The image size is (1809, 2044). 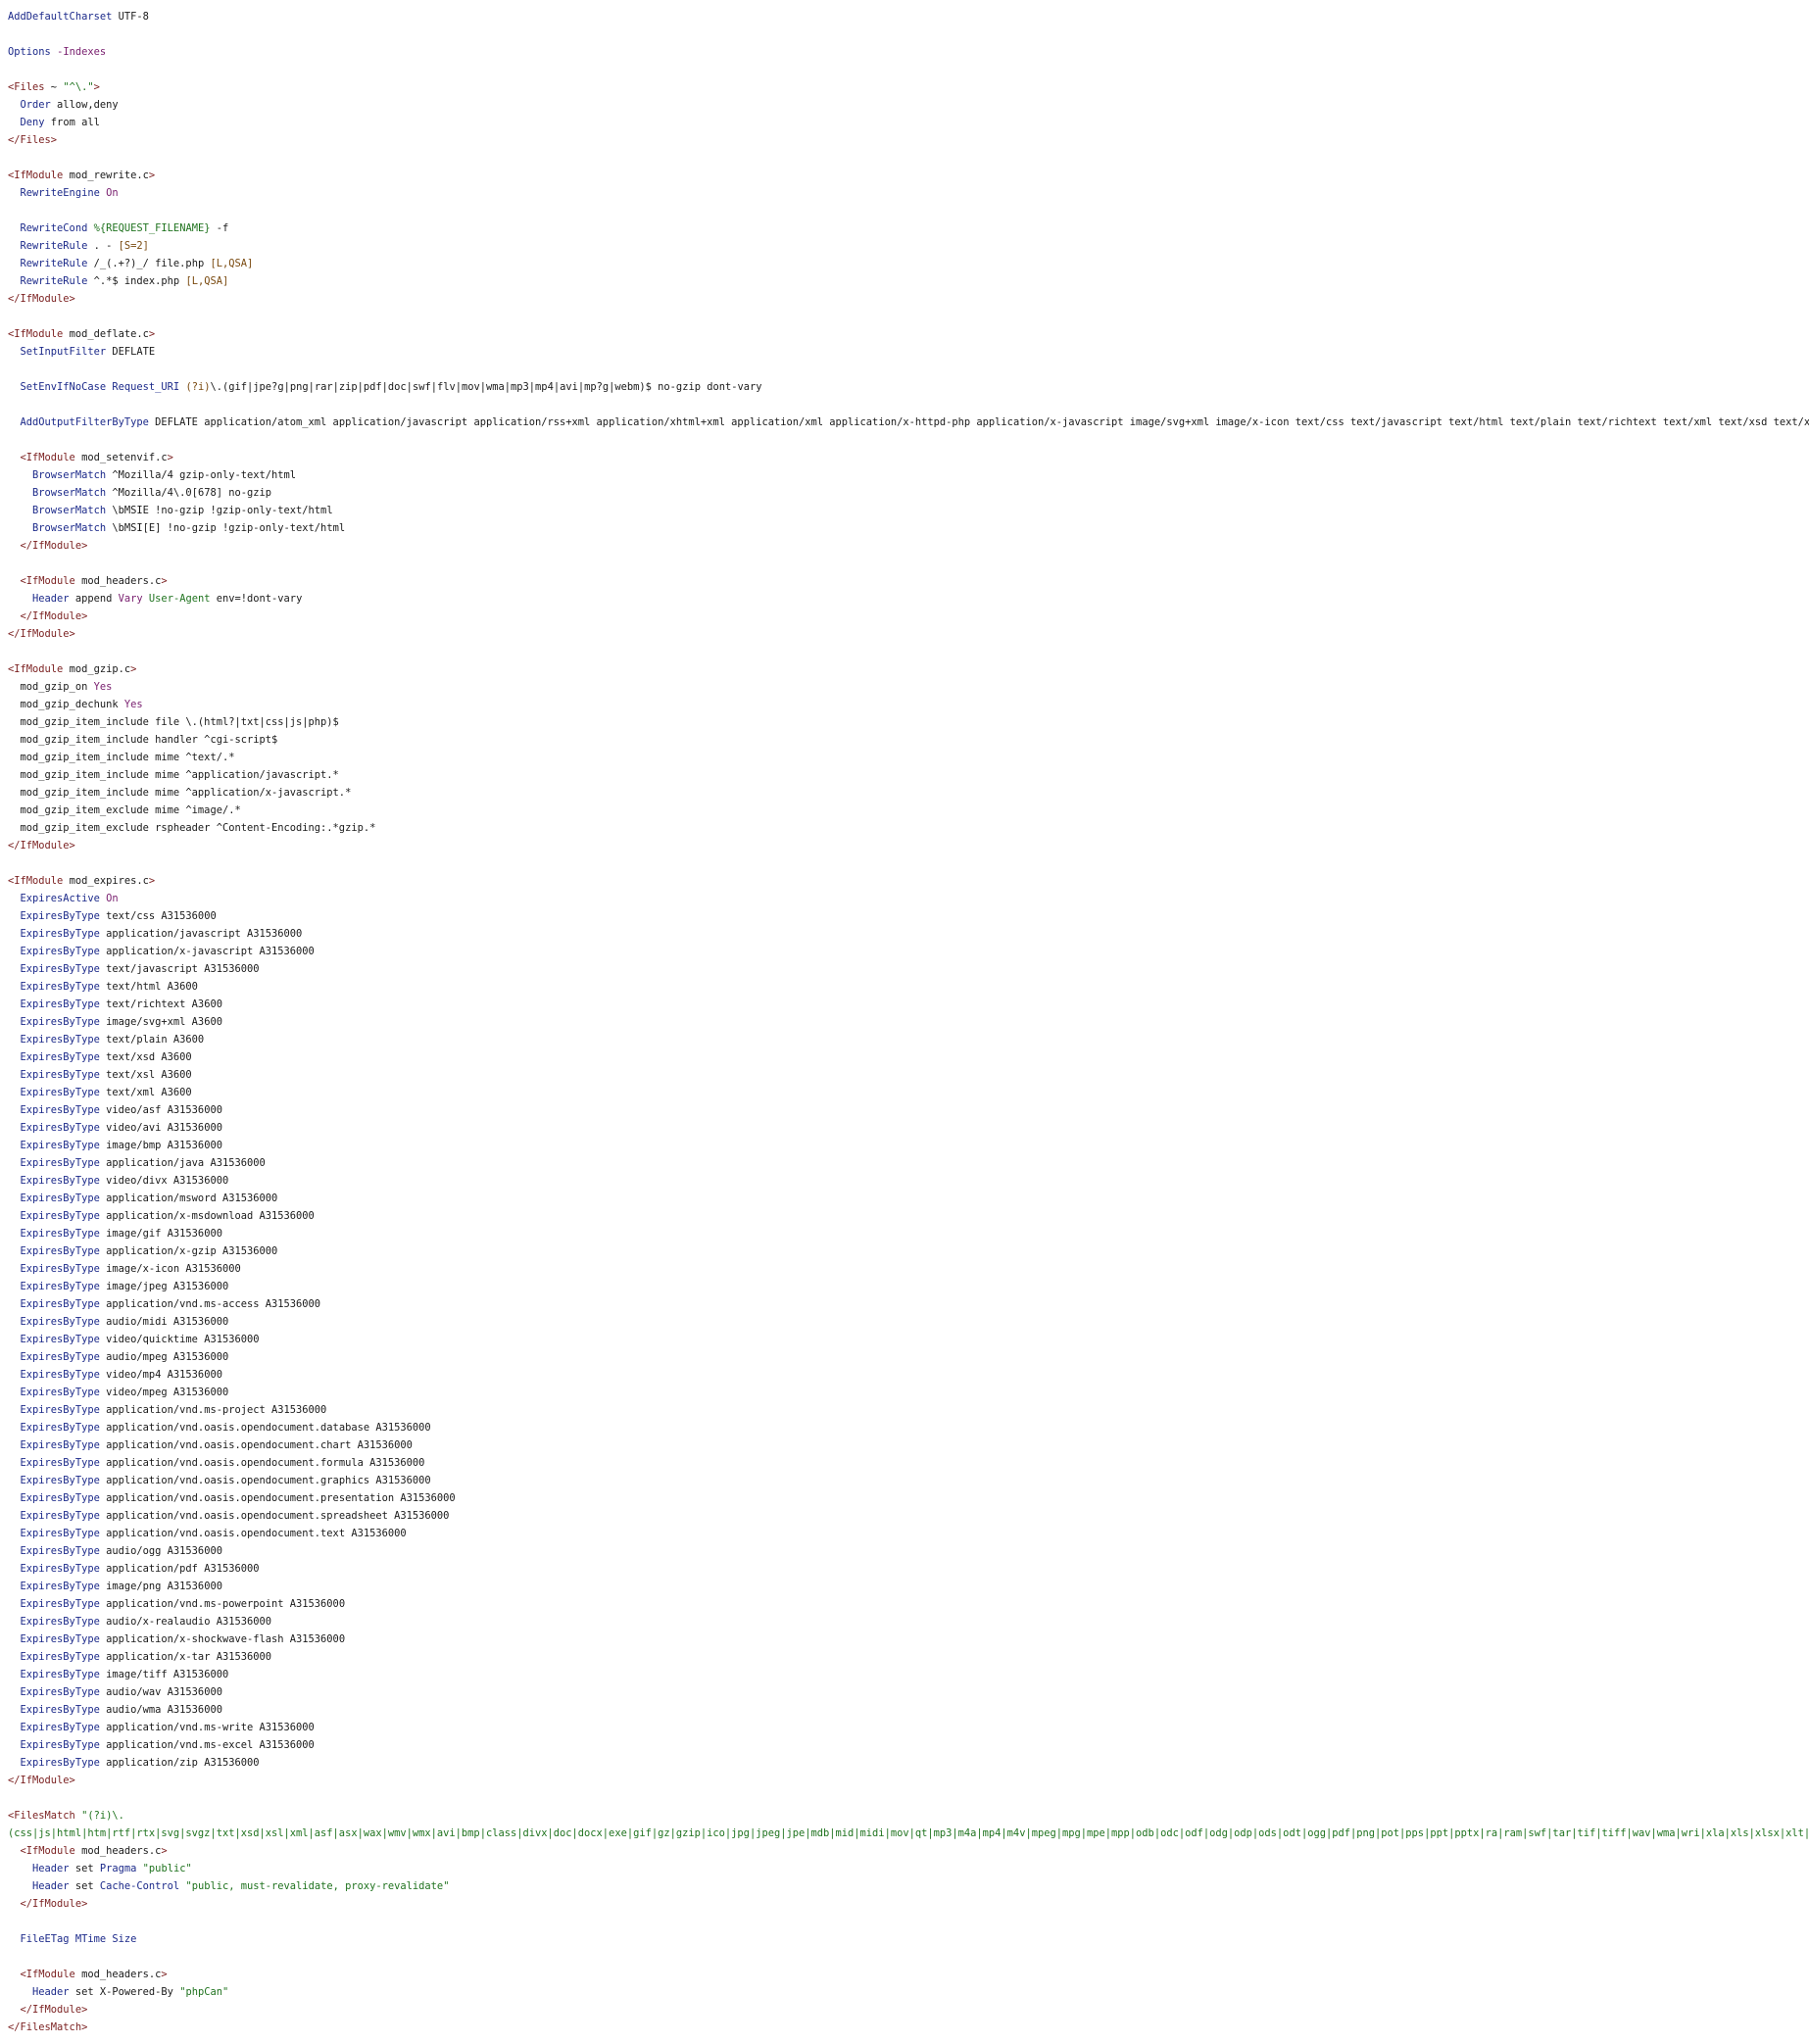 I want to click on plain-text: append, so click(x=94, y=599).